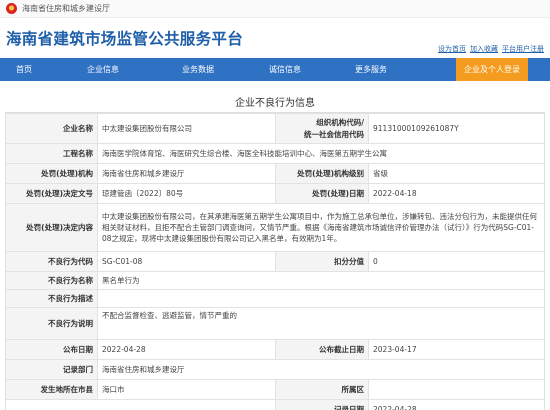  I want to click on nav-item-credit: 诚信信息, so click(285, 69).